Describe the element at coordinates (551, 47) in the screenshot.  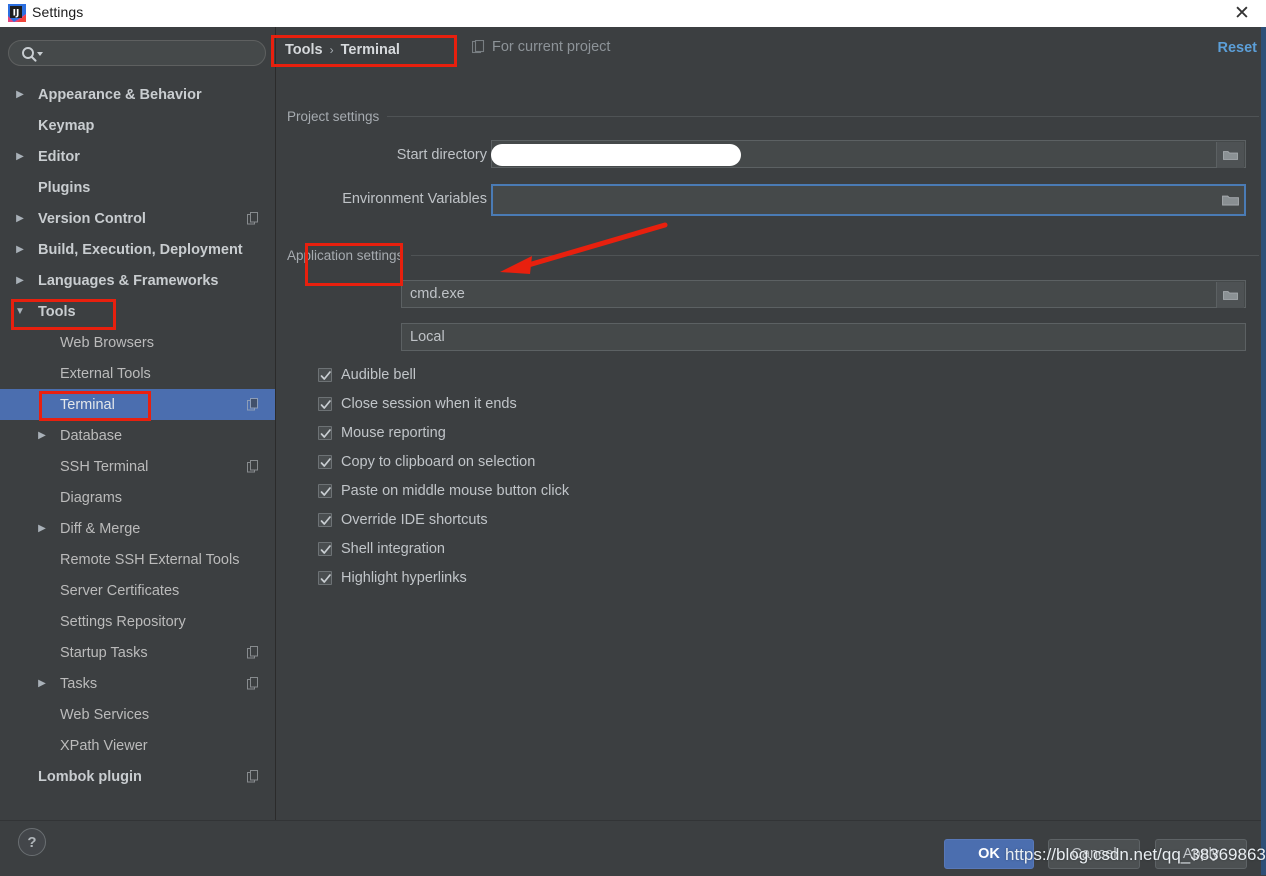
I see `for-current-project-label: For current project` at that location.